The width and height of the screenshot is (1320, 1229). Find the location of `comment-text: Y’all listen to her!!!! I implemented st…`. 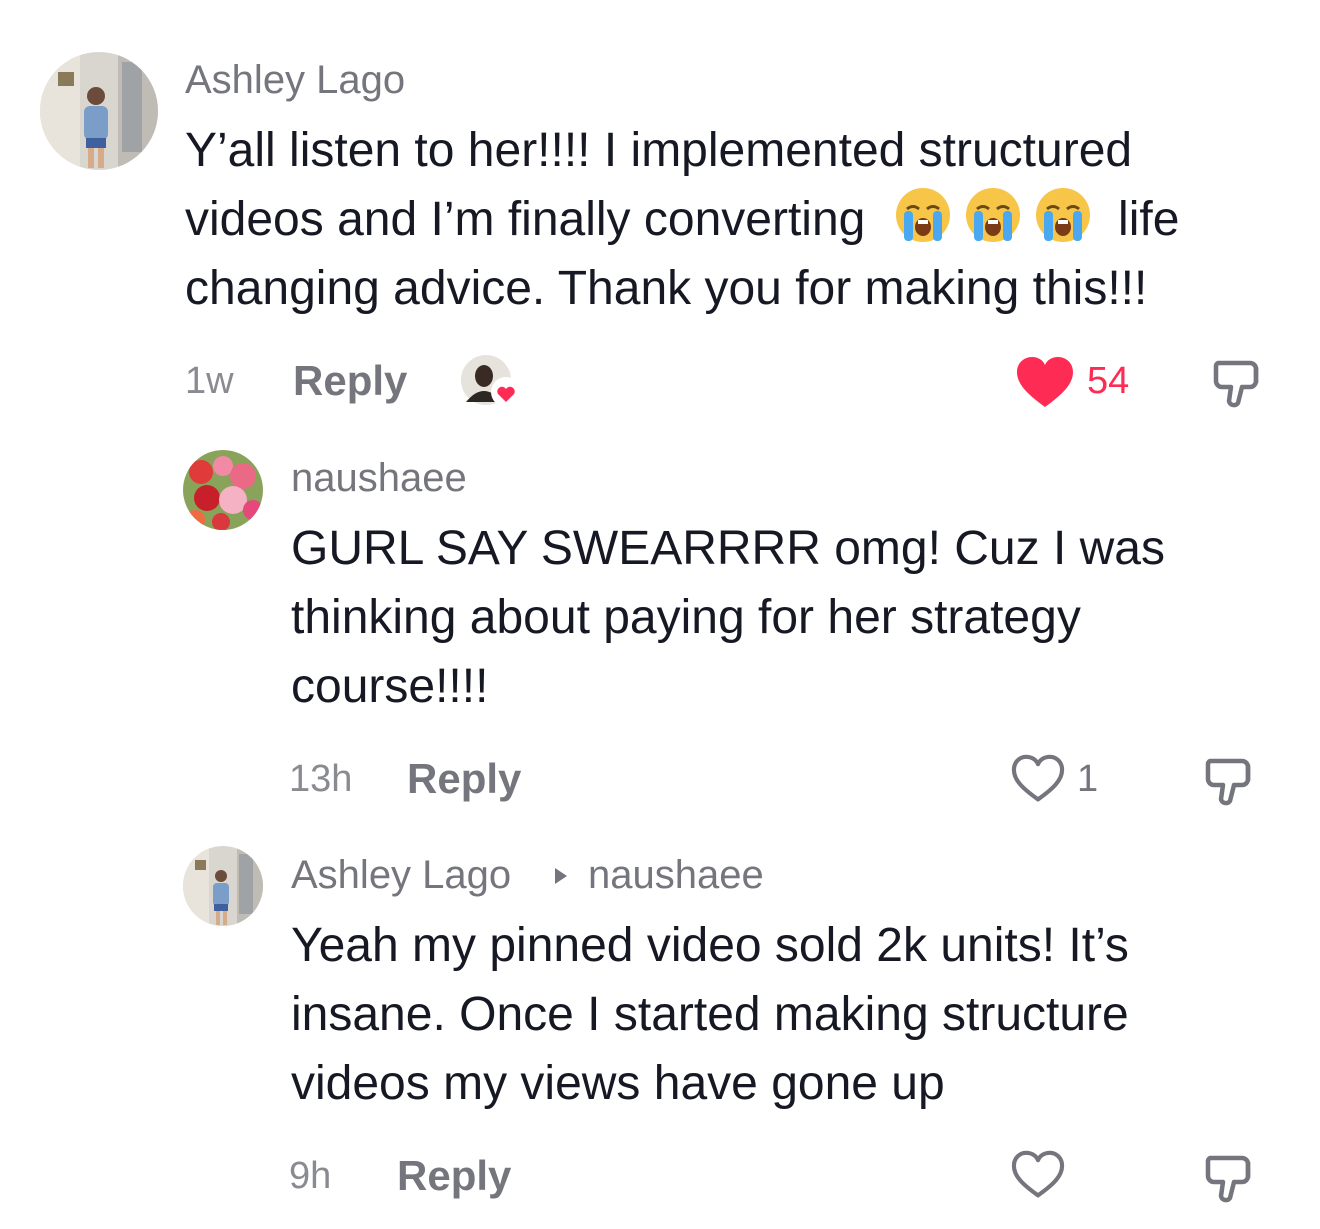

comment-text: Y’all listen to her!!!! I implemented st… is located at coordinates (682, 219).